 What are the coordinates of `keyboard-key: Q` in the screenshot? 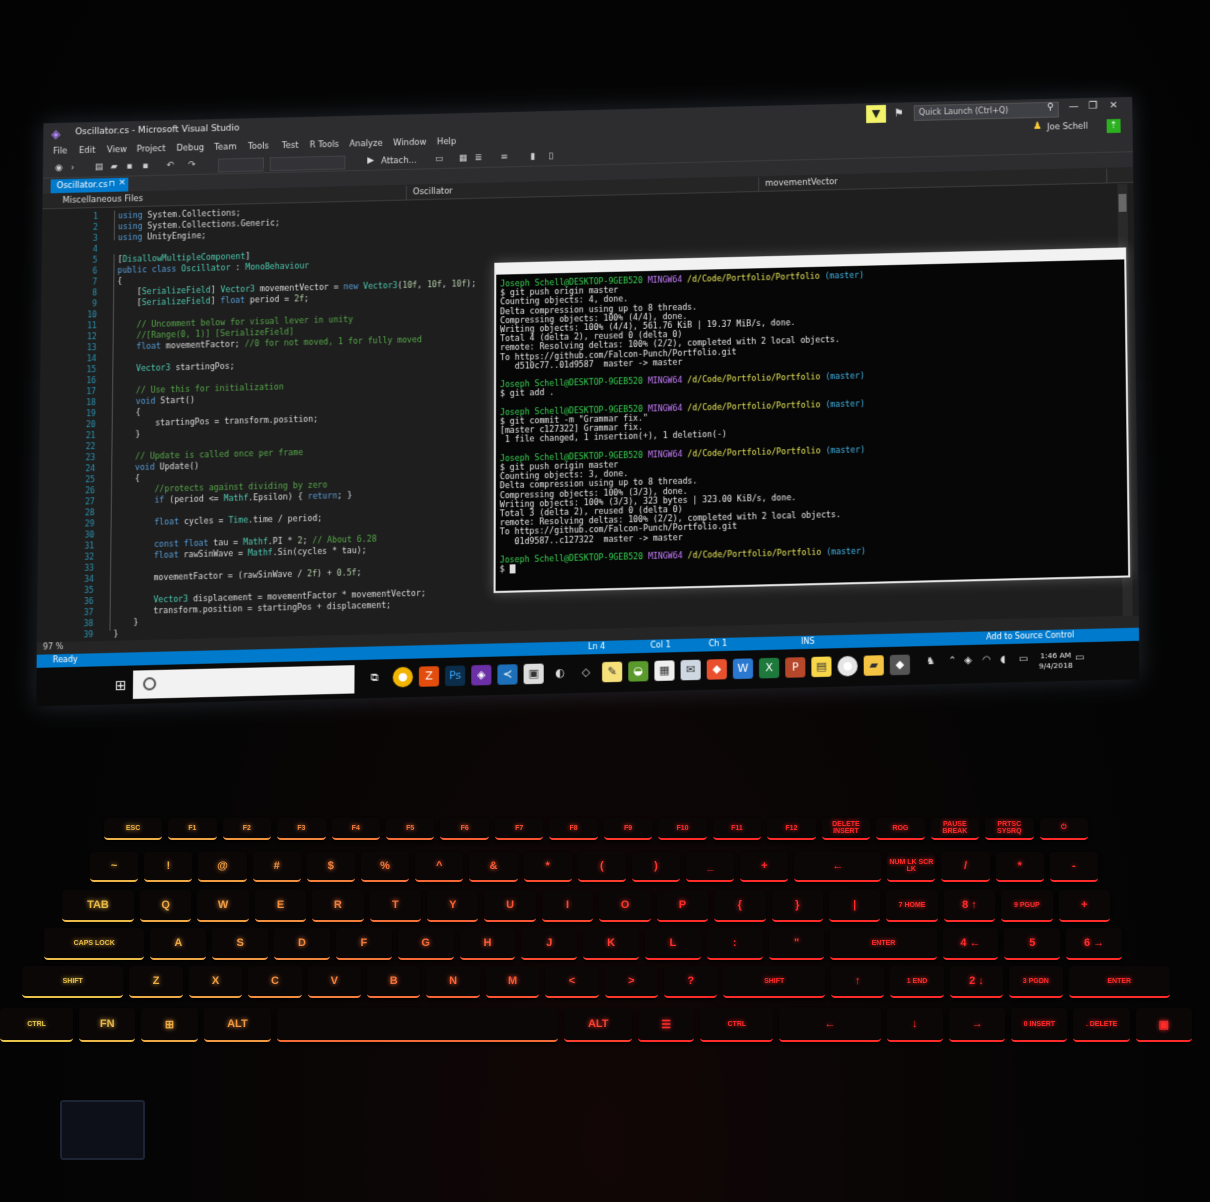 It's located at (165, 906).